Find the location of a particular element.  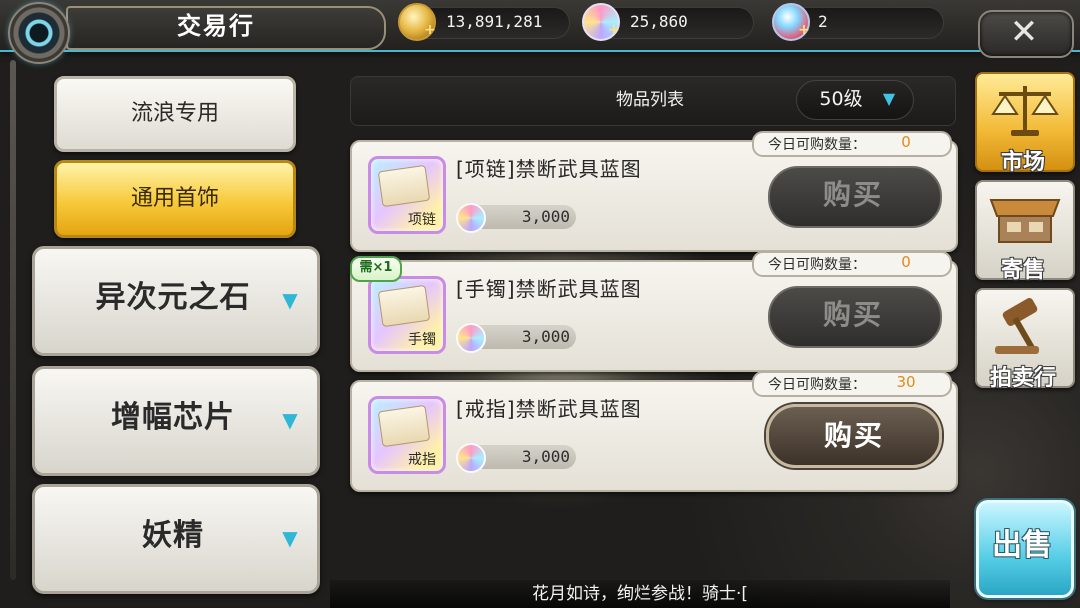

rainbow-amount: 25,860 is located at coordinates (659, 21).